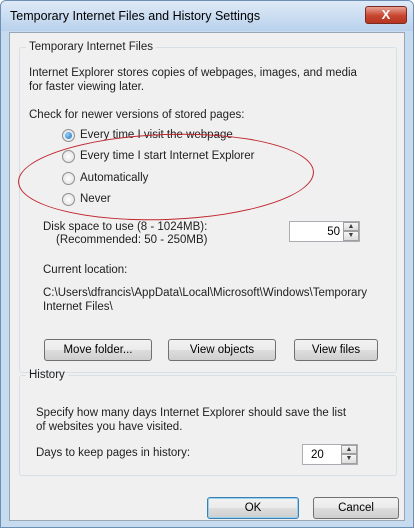 The width and height of the screenshot is (415, 529). Describe the element at coordinates (113, 453) in the screenshot. I see `days-to-keep-label: Days to keep pages in history:` at that location.